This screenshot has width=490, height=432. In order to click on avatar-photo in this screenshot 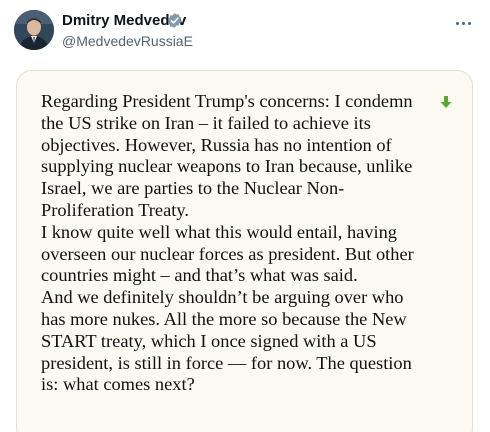, I will do `click(34, 30)`.